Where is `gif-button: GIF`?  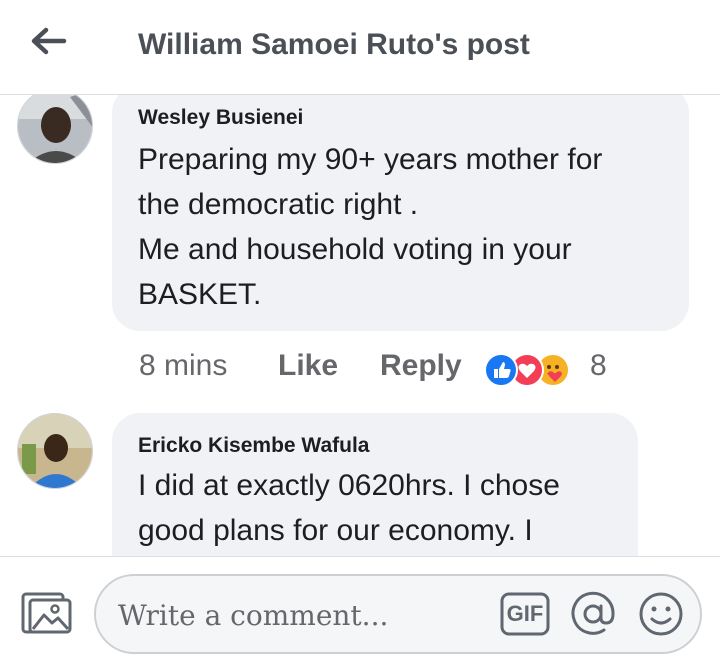 gif-button: GIF is located at coordinates (525, 614).